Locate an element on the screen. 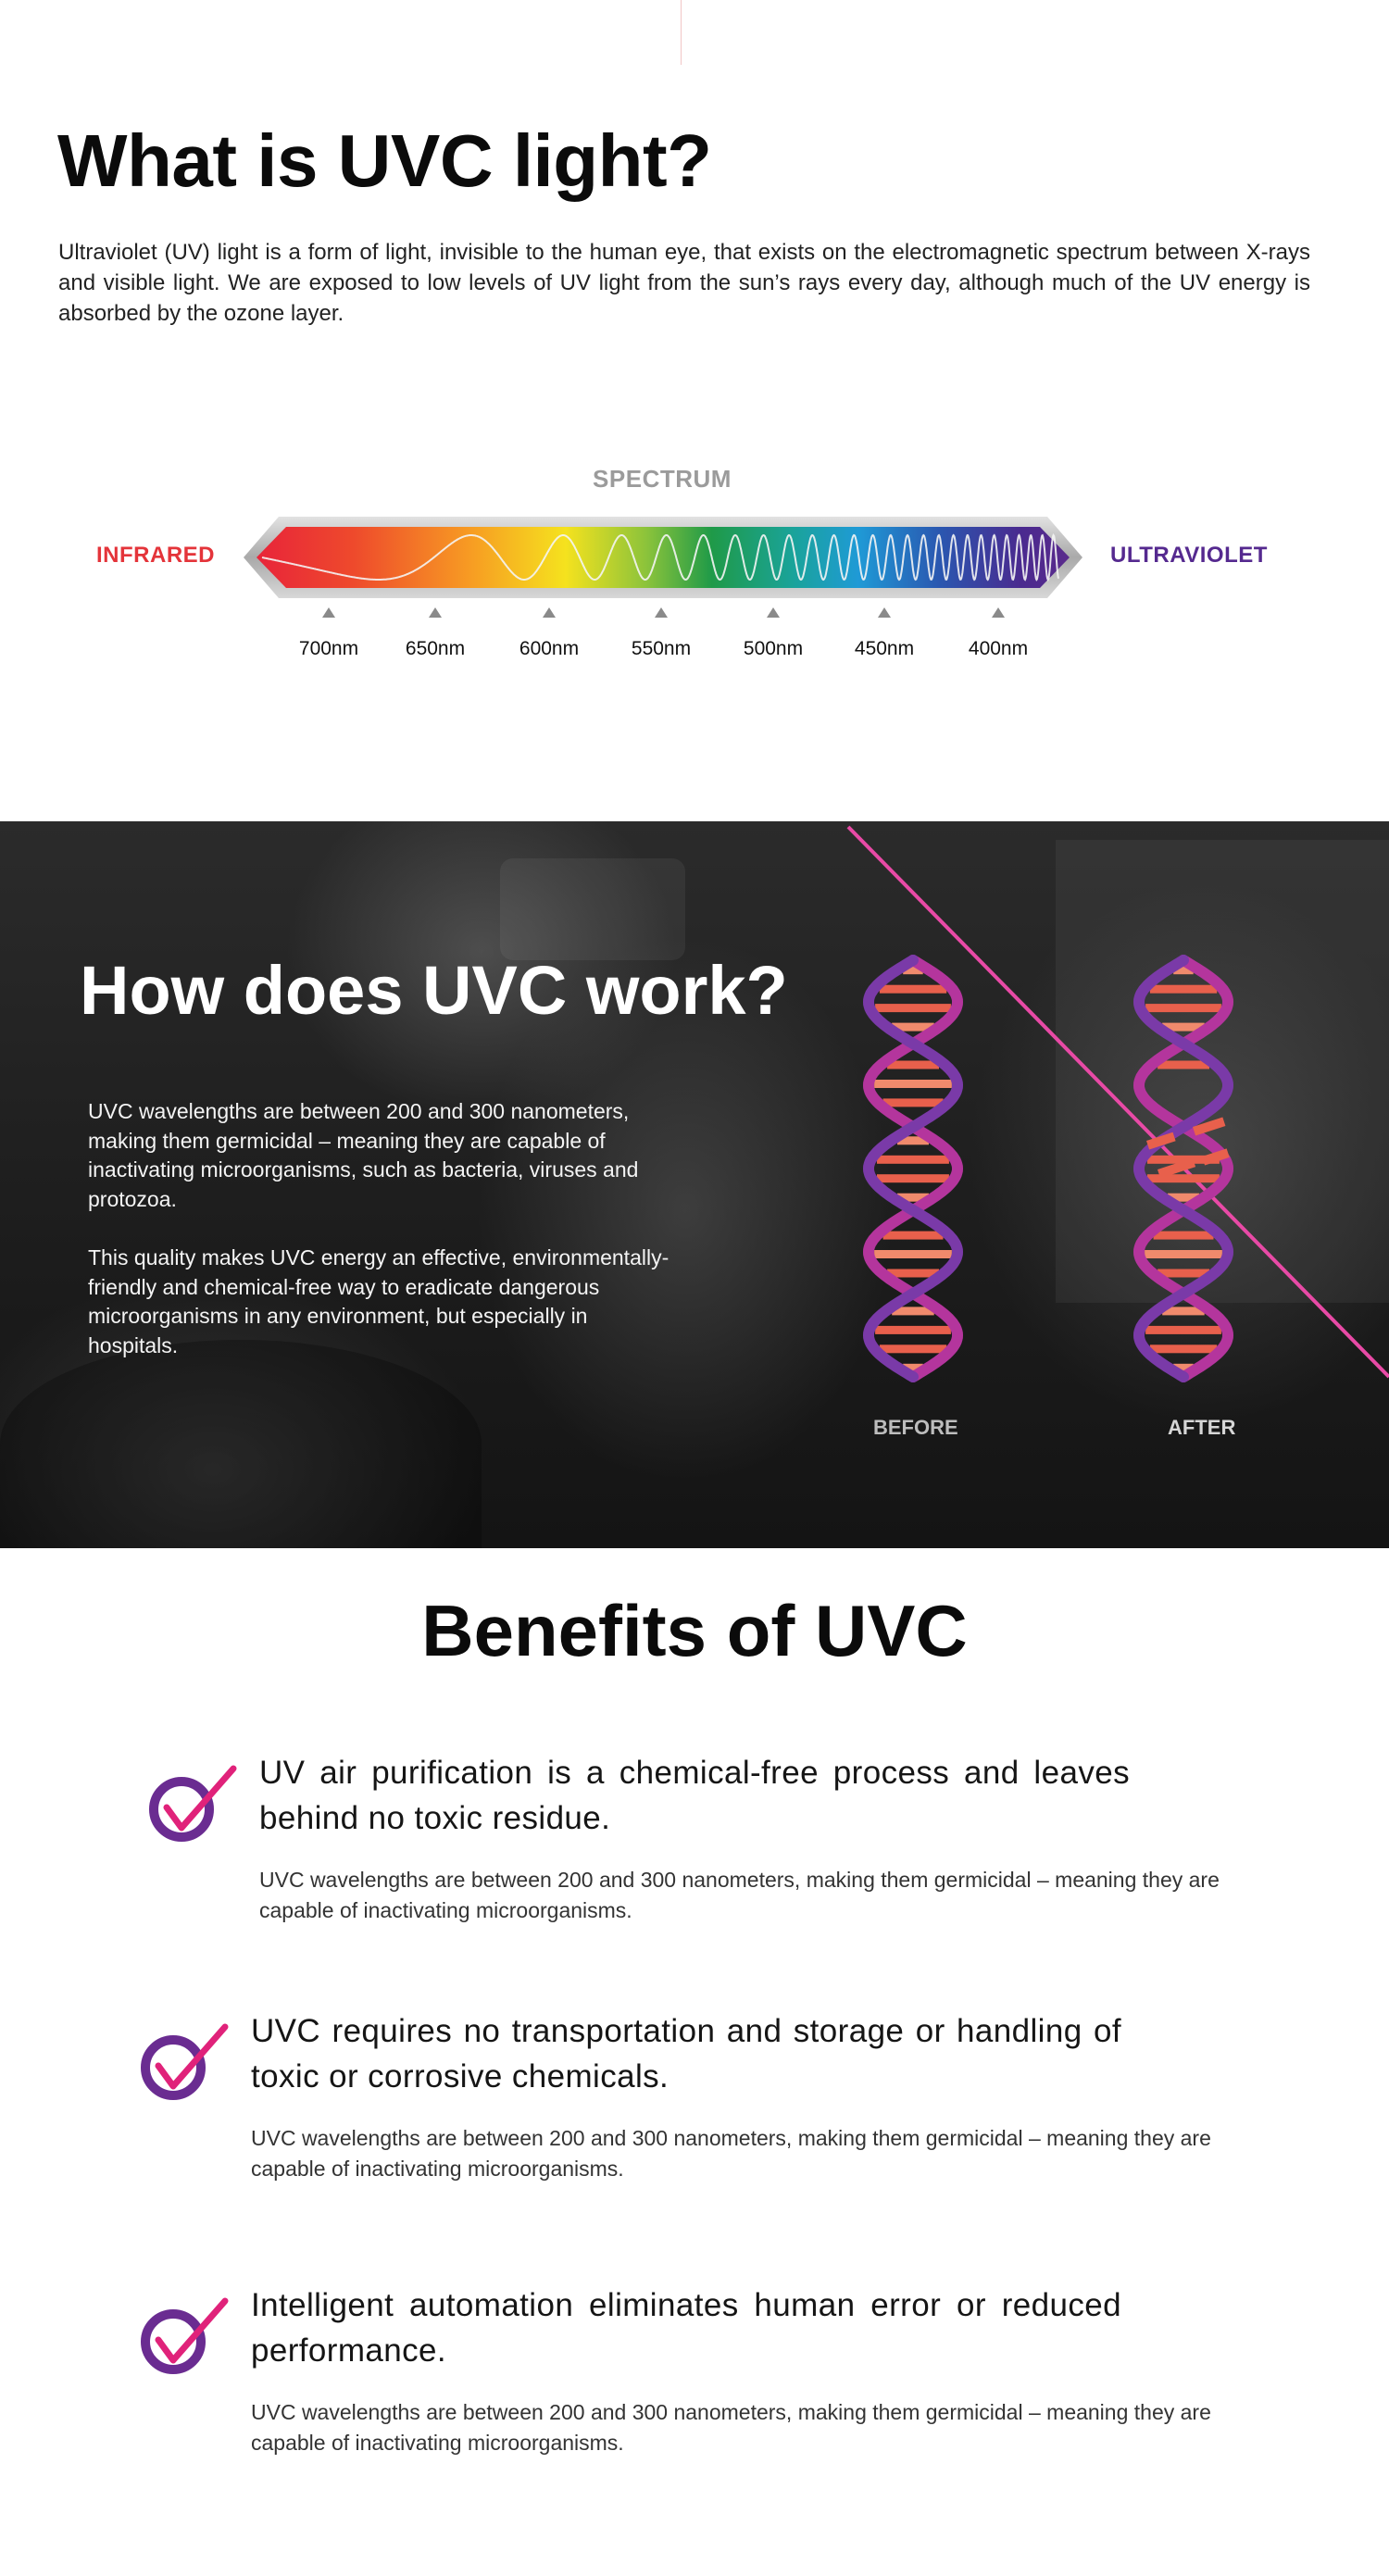 This screenshot has width=1389, height=2576. spectrum-tick: 450nm is located at coordinates (884, 633).